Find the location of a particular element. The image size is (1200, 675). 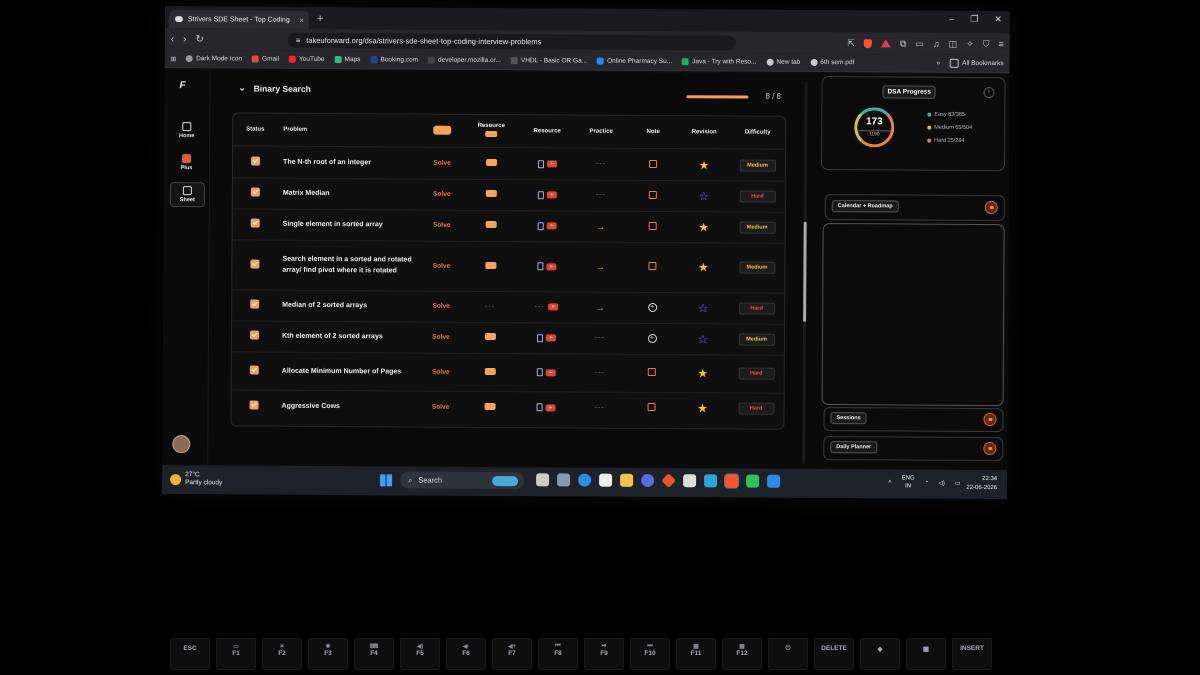

notepad-icon is located at coordinates (606, 480).